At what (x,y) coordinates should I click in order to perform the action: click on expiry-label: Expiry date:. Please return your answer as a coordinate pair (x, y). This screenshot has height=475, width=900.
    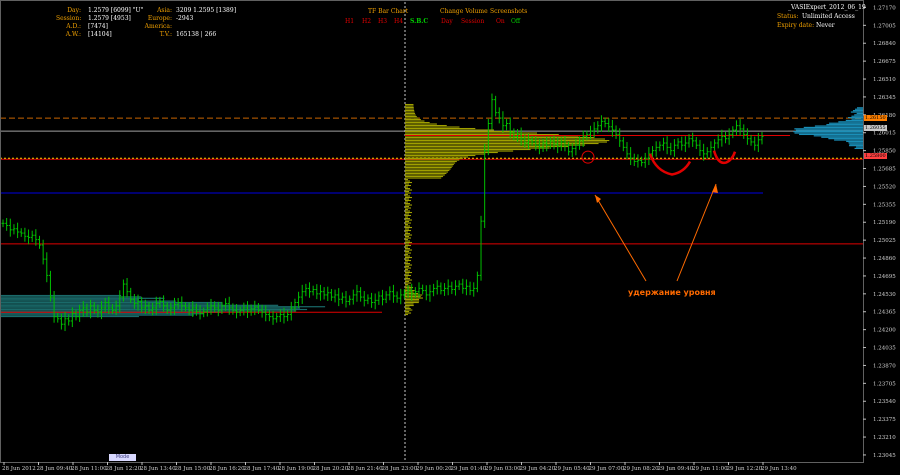
    Looking at the image, I should click on (796, 25).